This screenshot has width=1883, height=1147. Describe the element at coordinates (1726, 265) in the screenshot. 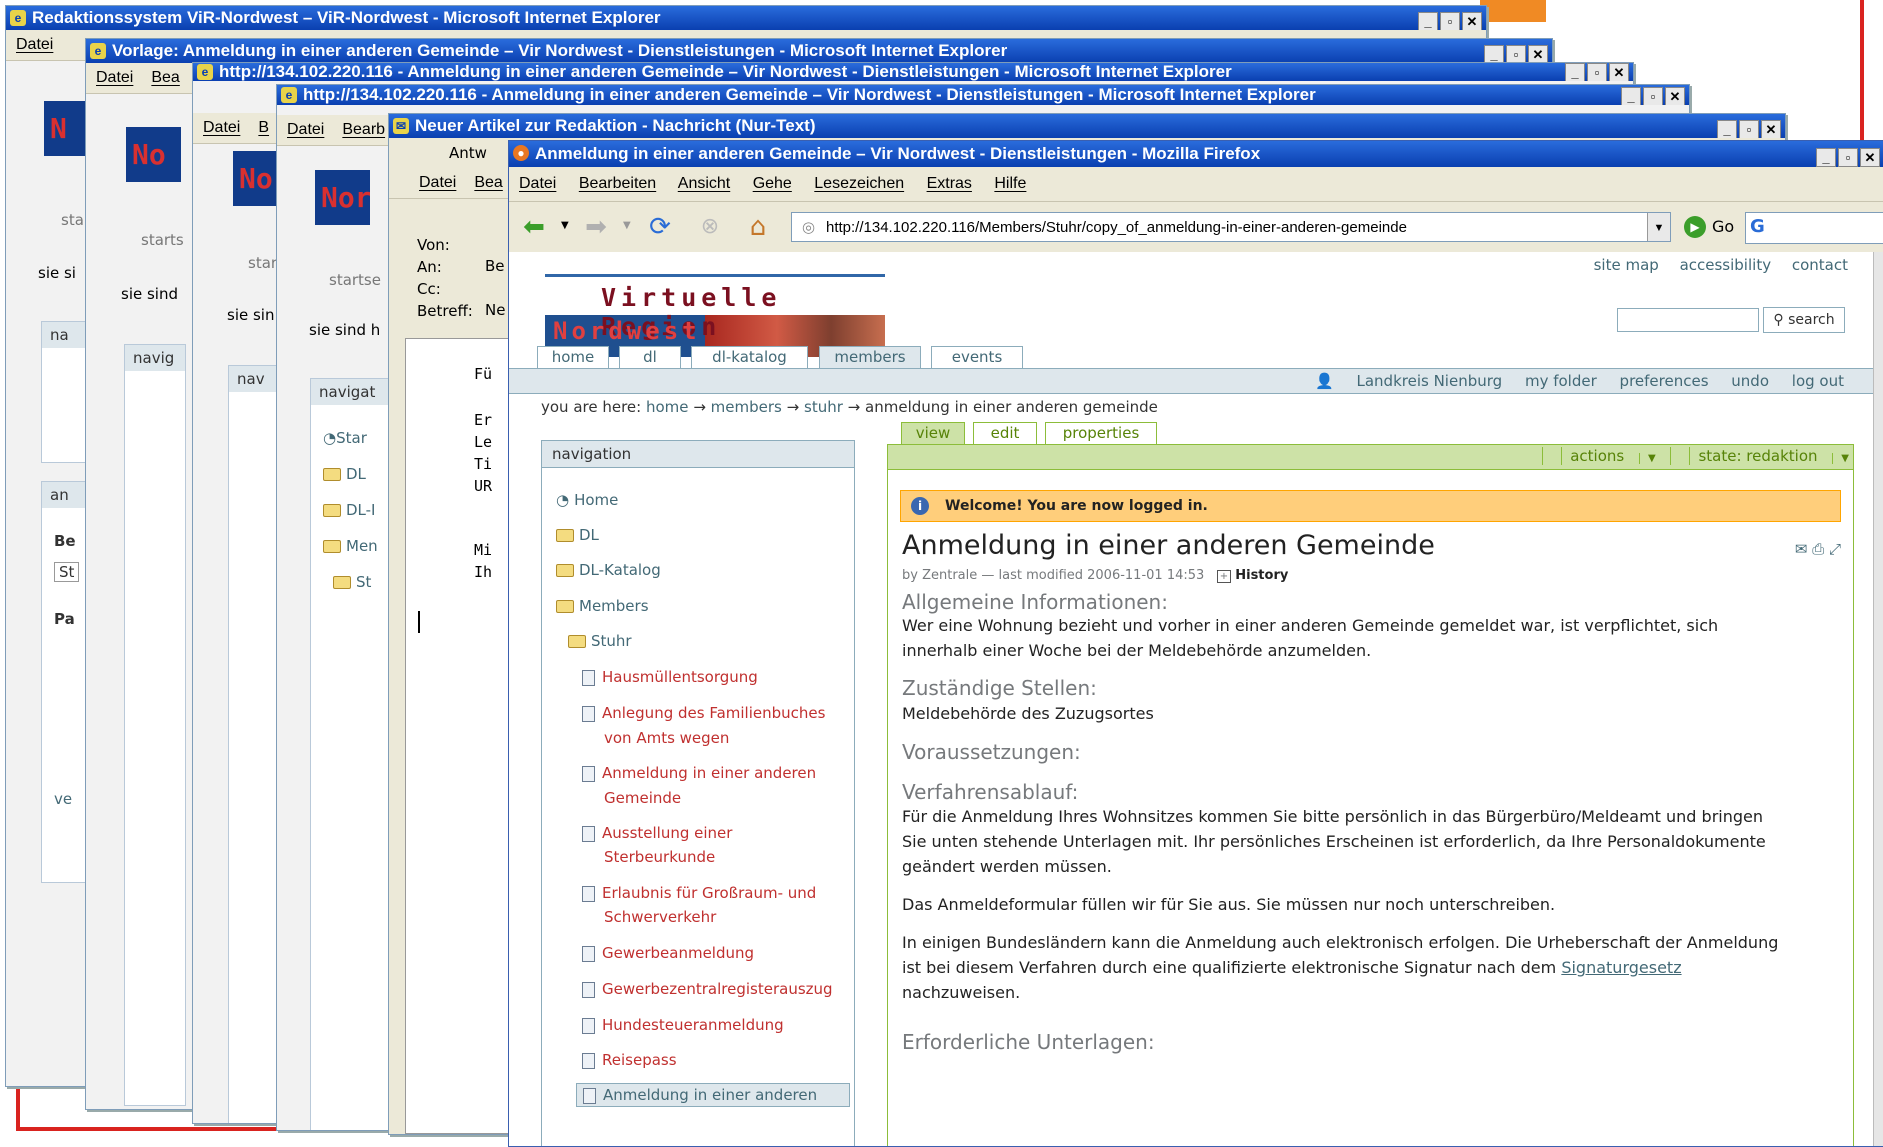

I see `accessibility-link: accessibility` at that location.